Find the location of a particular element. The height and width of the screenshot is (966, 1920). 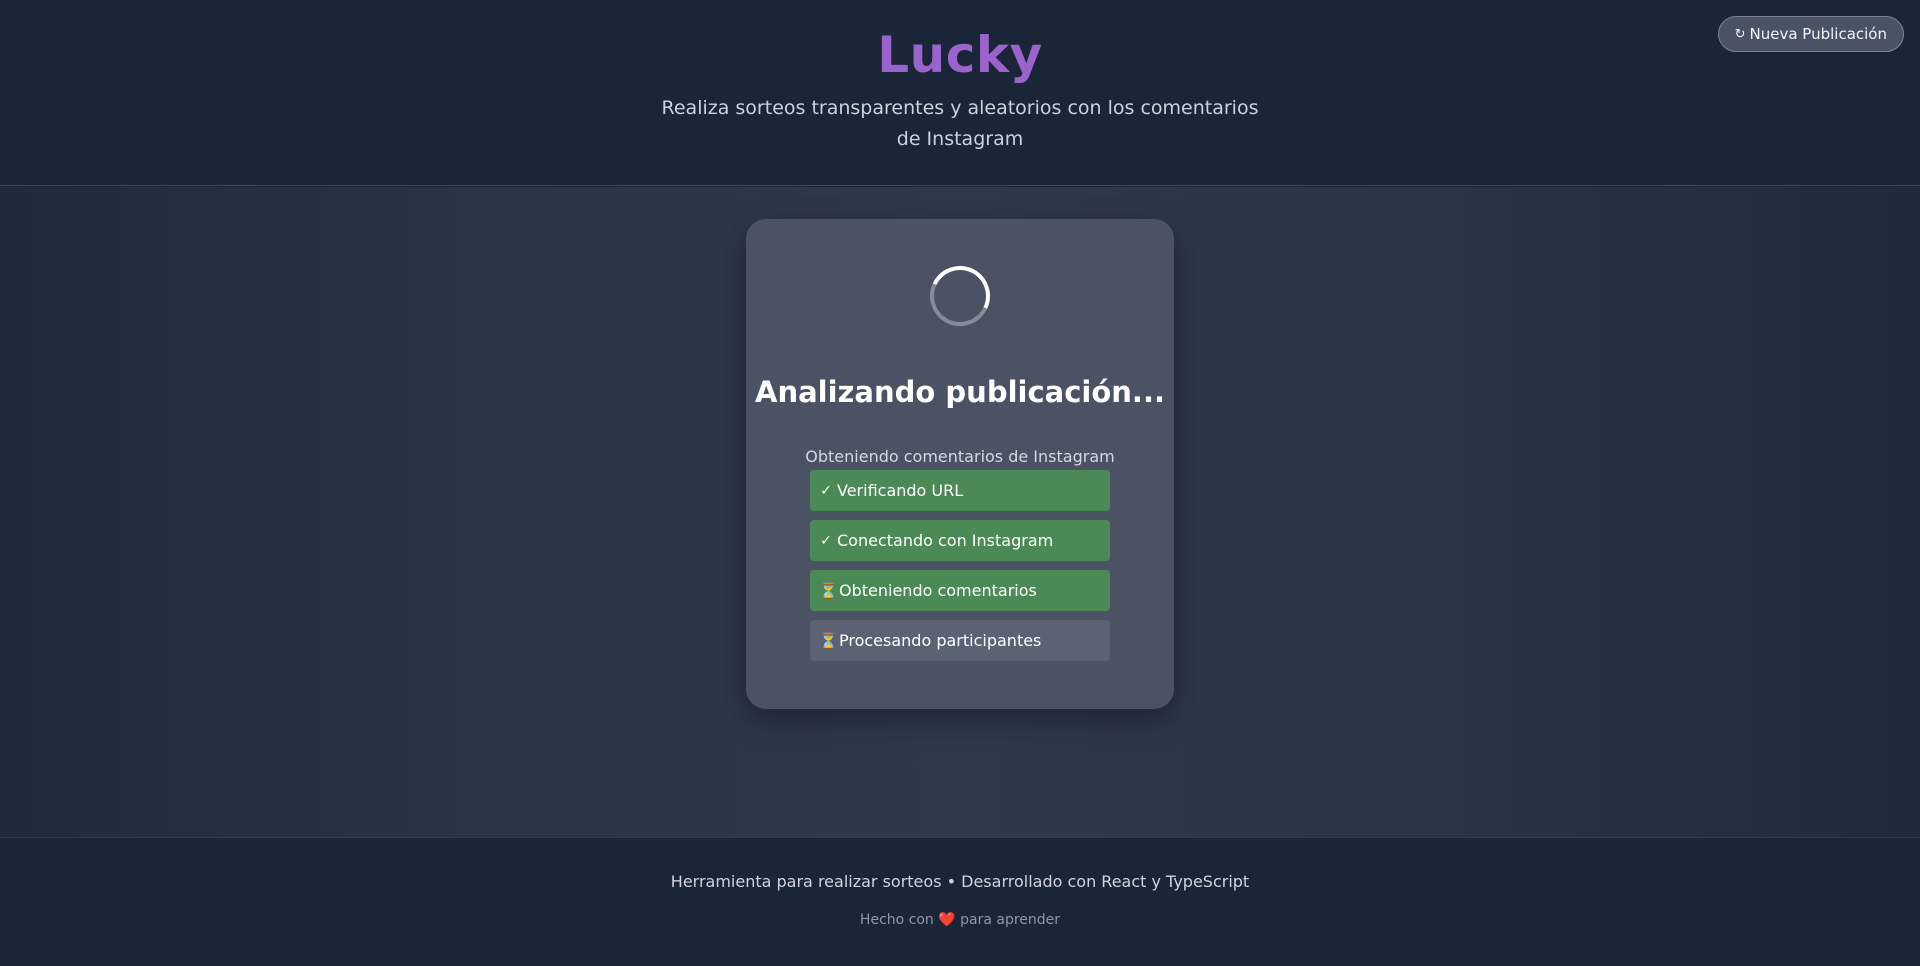

step-verify-url: ✓ Verificando URL is located at coordinates (960, 490).